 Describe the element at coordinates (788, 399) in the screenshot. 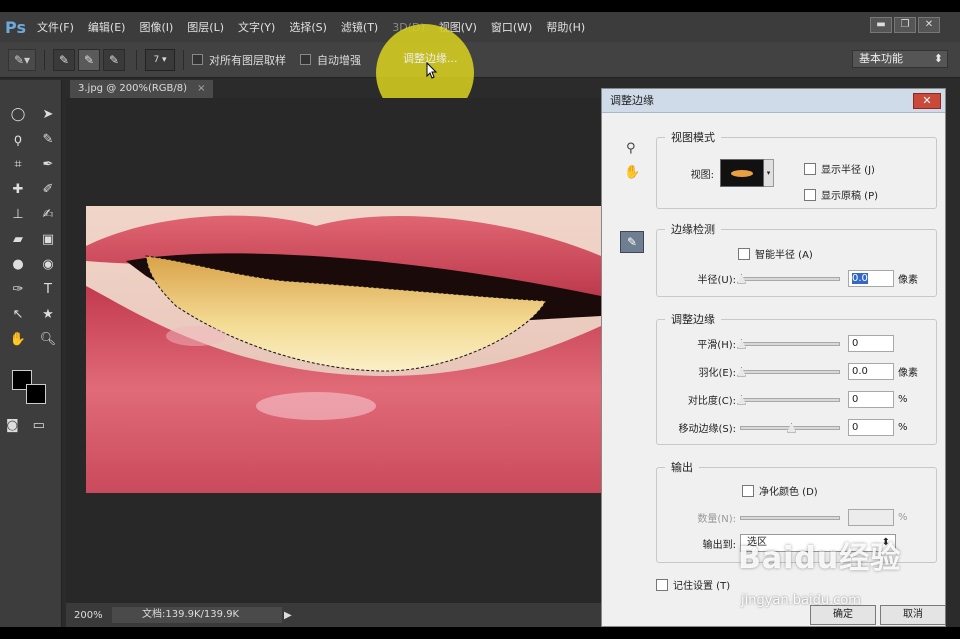

I see `contrast-slider` at that location.